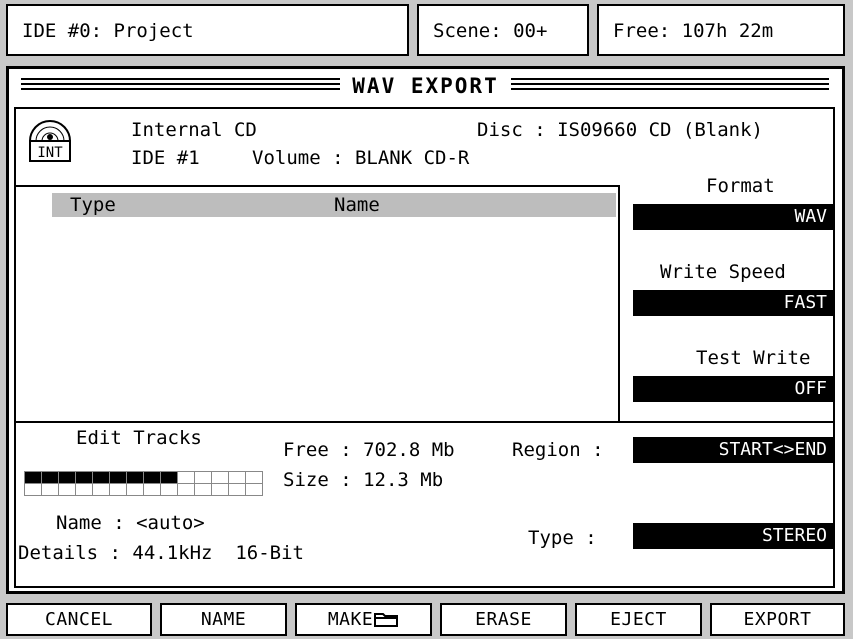 This screenshot has height=639, width=853. What do you see at coordinates (733, 536) in the screenshot?
I see `type-value: STEREO` at bounding box center [733, 536].